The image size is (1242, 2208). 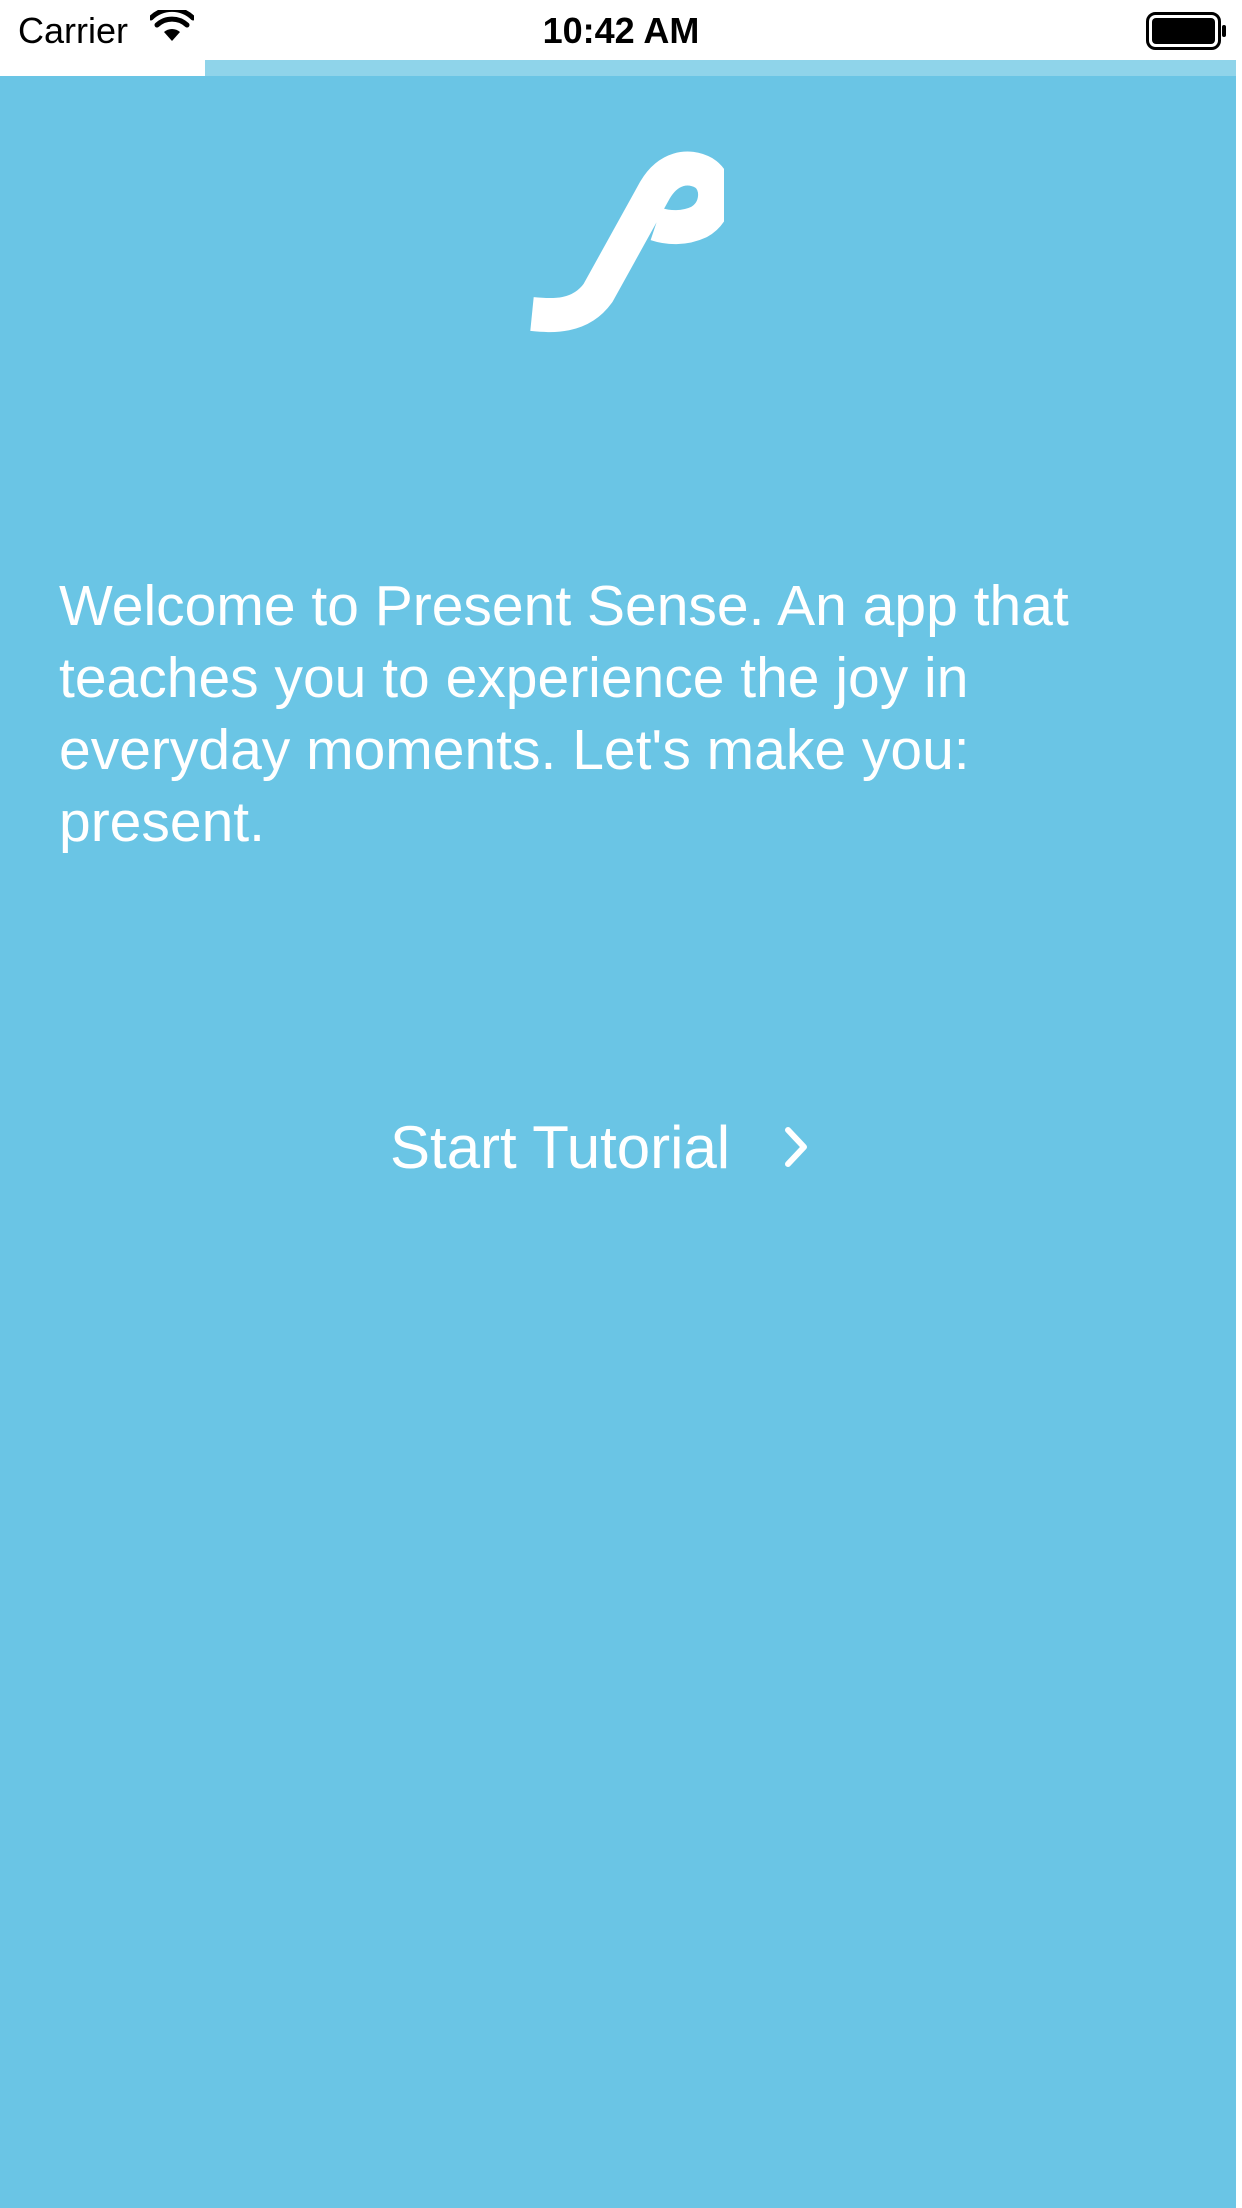 What do you see at coordinates (560, 1147) in the screenshot?
I see `start-tutorial-label: Start Tutorial` at bounding box center [560, 1147].